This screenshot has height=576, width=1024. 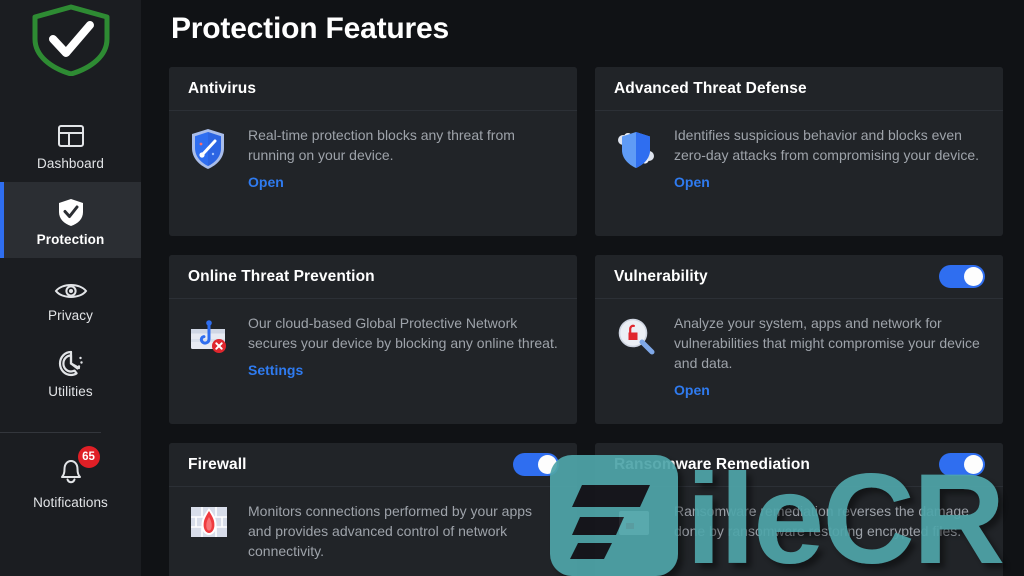 What do you see at coordinates (962, 276) in the screenshot?
I see `vulnerability-toggle` at bounding box center [962, 276].